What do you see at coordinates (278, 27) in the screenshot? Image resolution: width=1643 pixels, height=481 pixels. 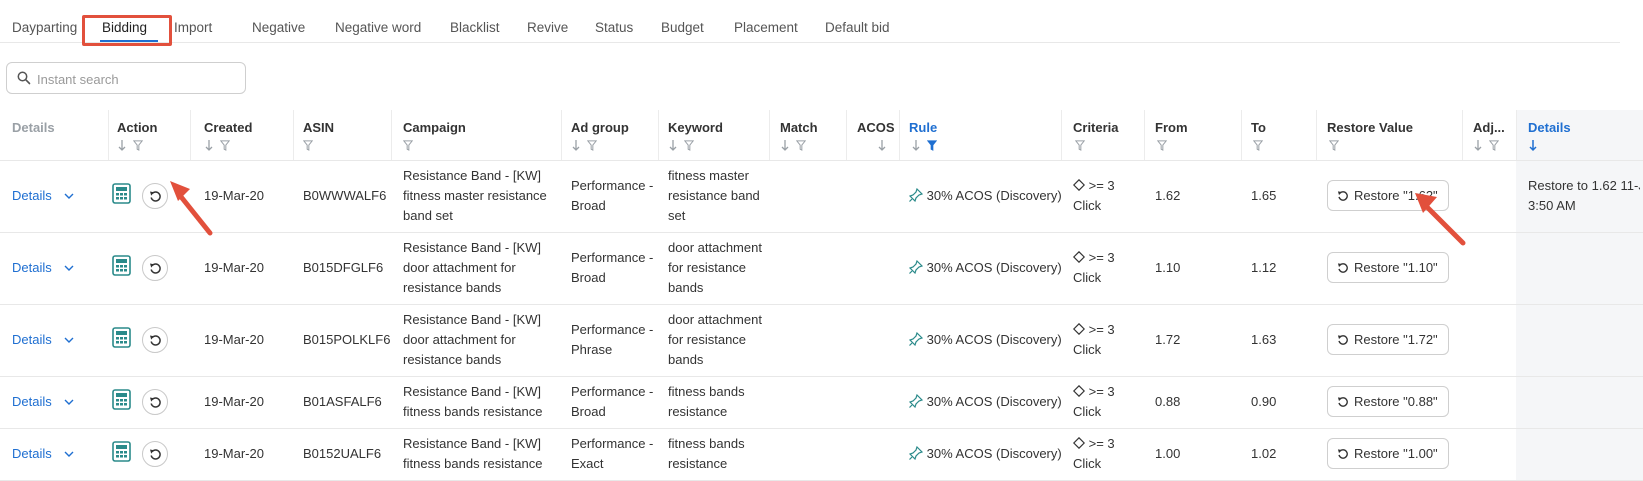 I see `tab-negative: Negative` at bounding box center [278, 27].